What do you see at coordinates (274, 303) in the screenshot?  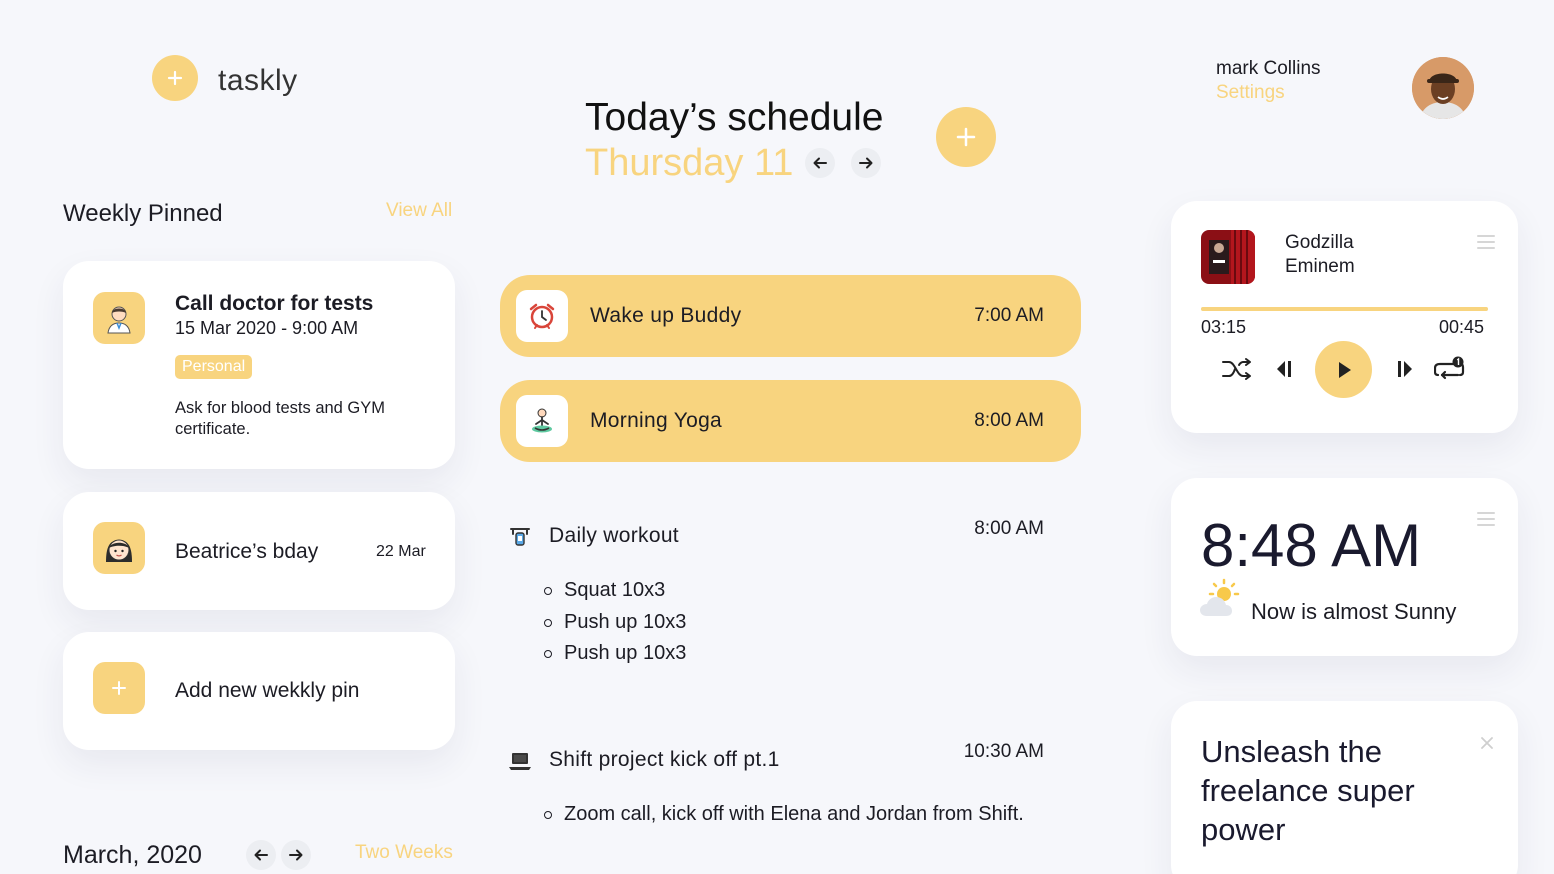 I see `pin-title: Call doctor for tests` at bounding box center [274, 303].